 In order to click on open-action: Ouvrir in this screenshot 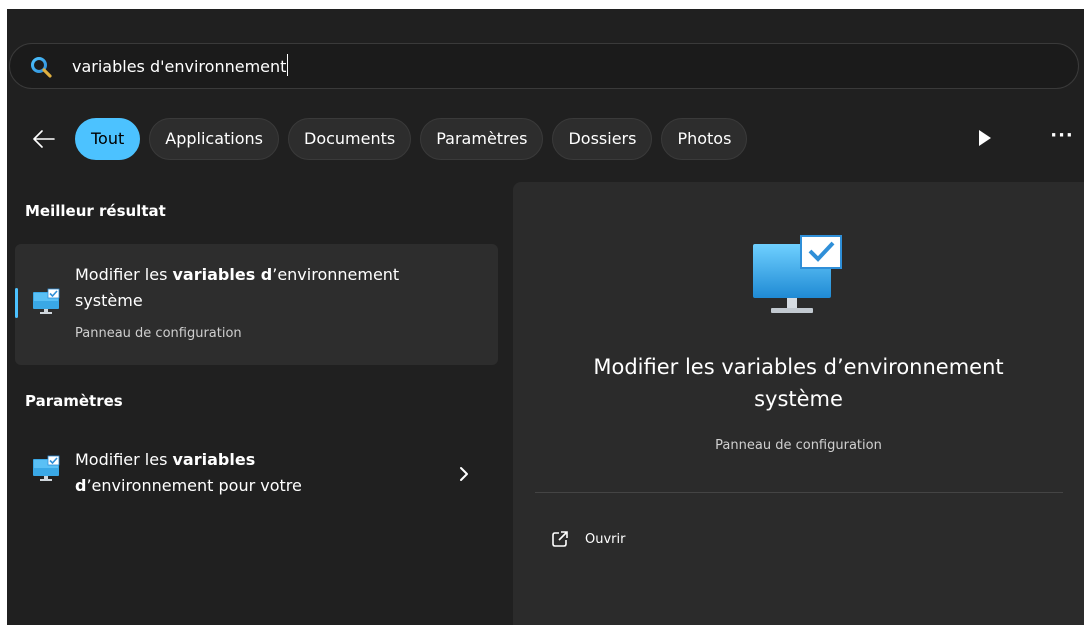, I will do `click(588, 539)`.